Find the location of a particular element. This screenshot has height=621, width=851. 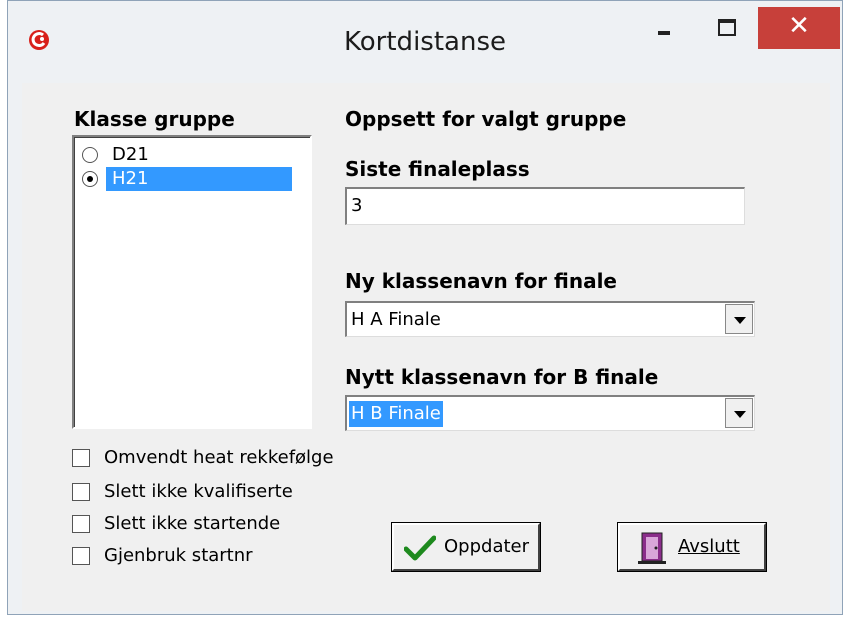

b-final-name-label: Nytt klassenavn for B finale is located at coordinates (502, 377).